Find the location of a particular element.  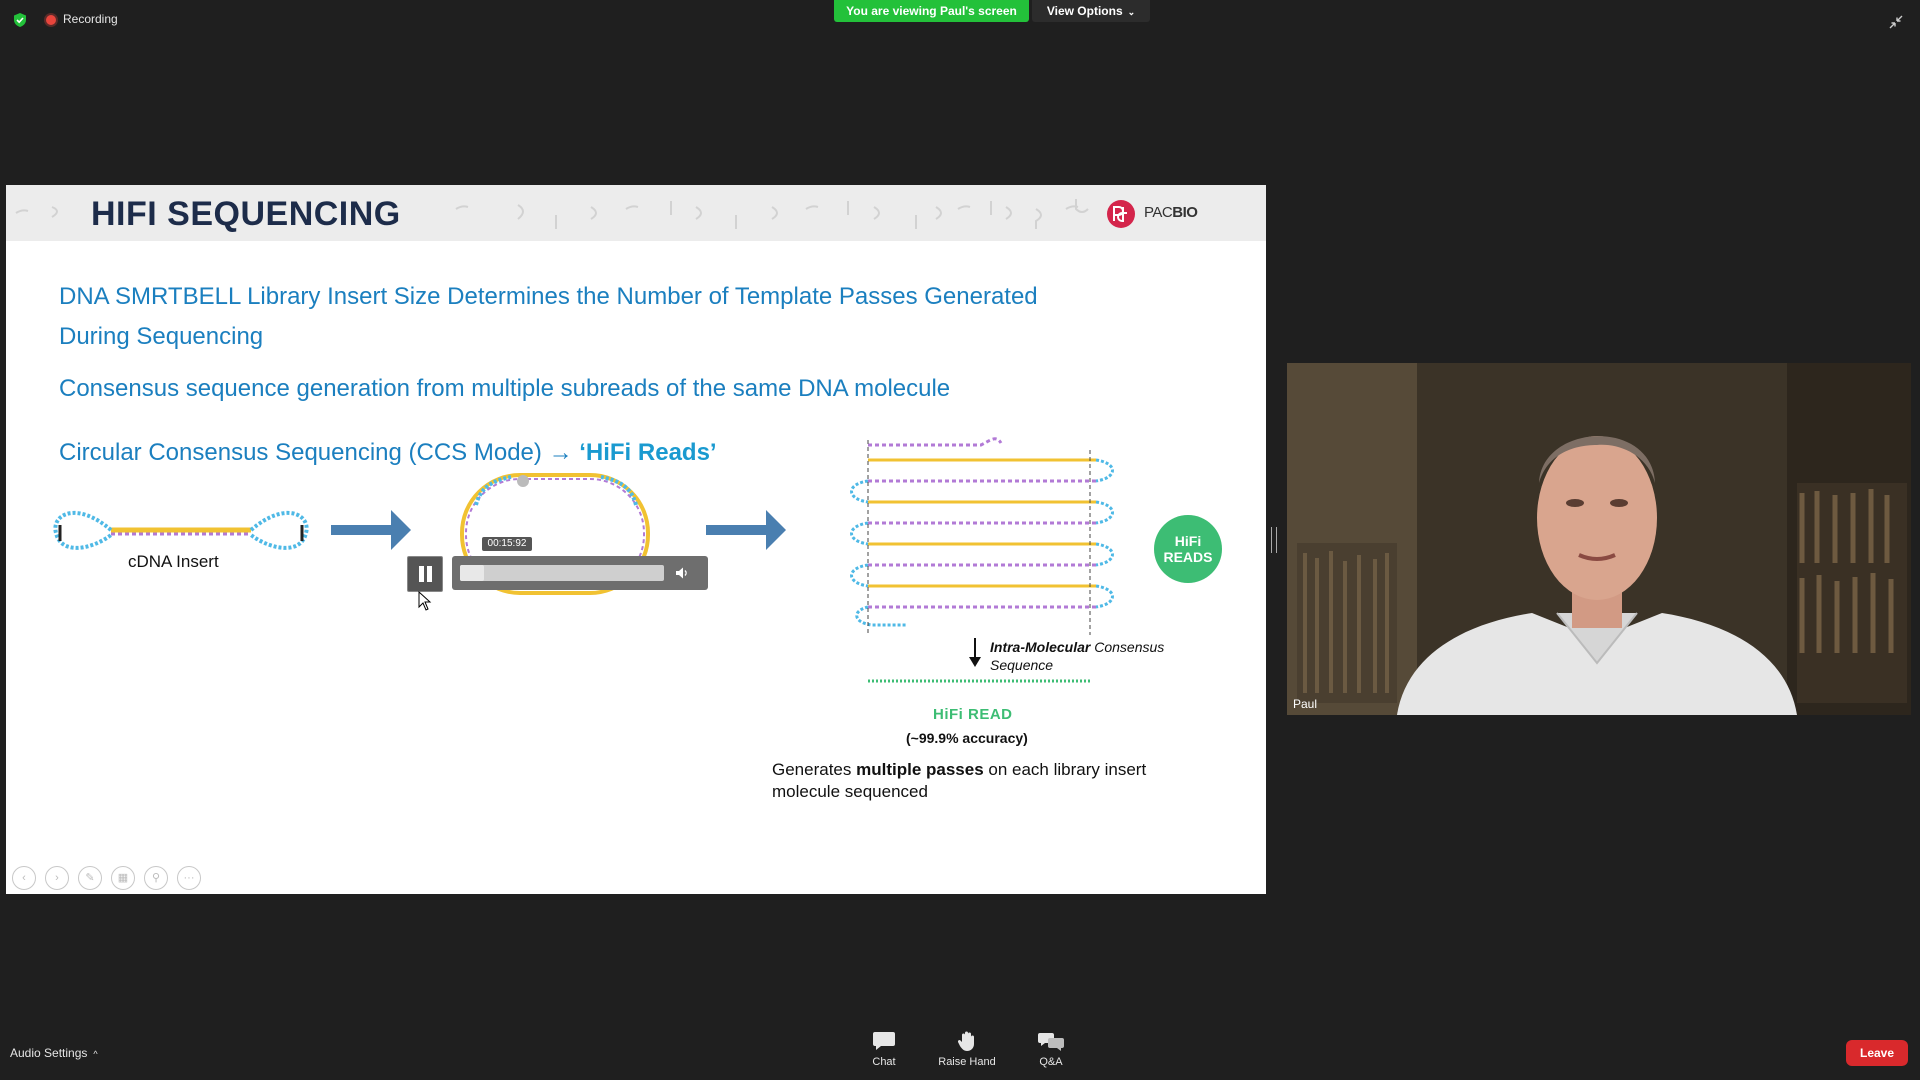

video-player-controls is located at coordinates (580, 573).